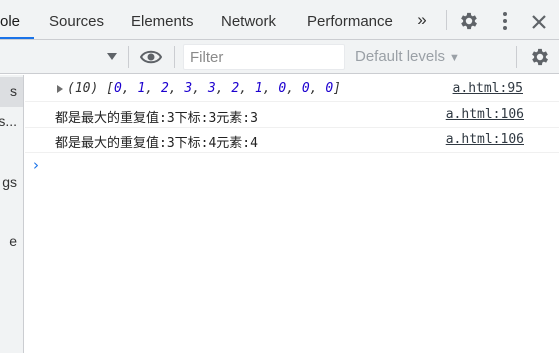 Image resolution: width=559 pixels, height=353 pixels. What do you see at coordinates (17, 38) in the screenshot?
I see `active-tab-indicator` at bounding box center [17, 38].